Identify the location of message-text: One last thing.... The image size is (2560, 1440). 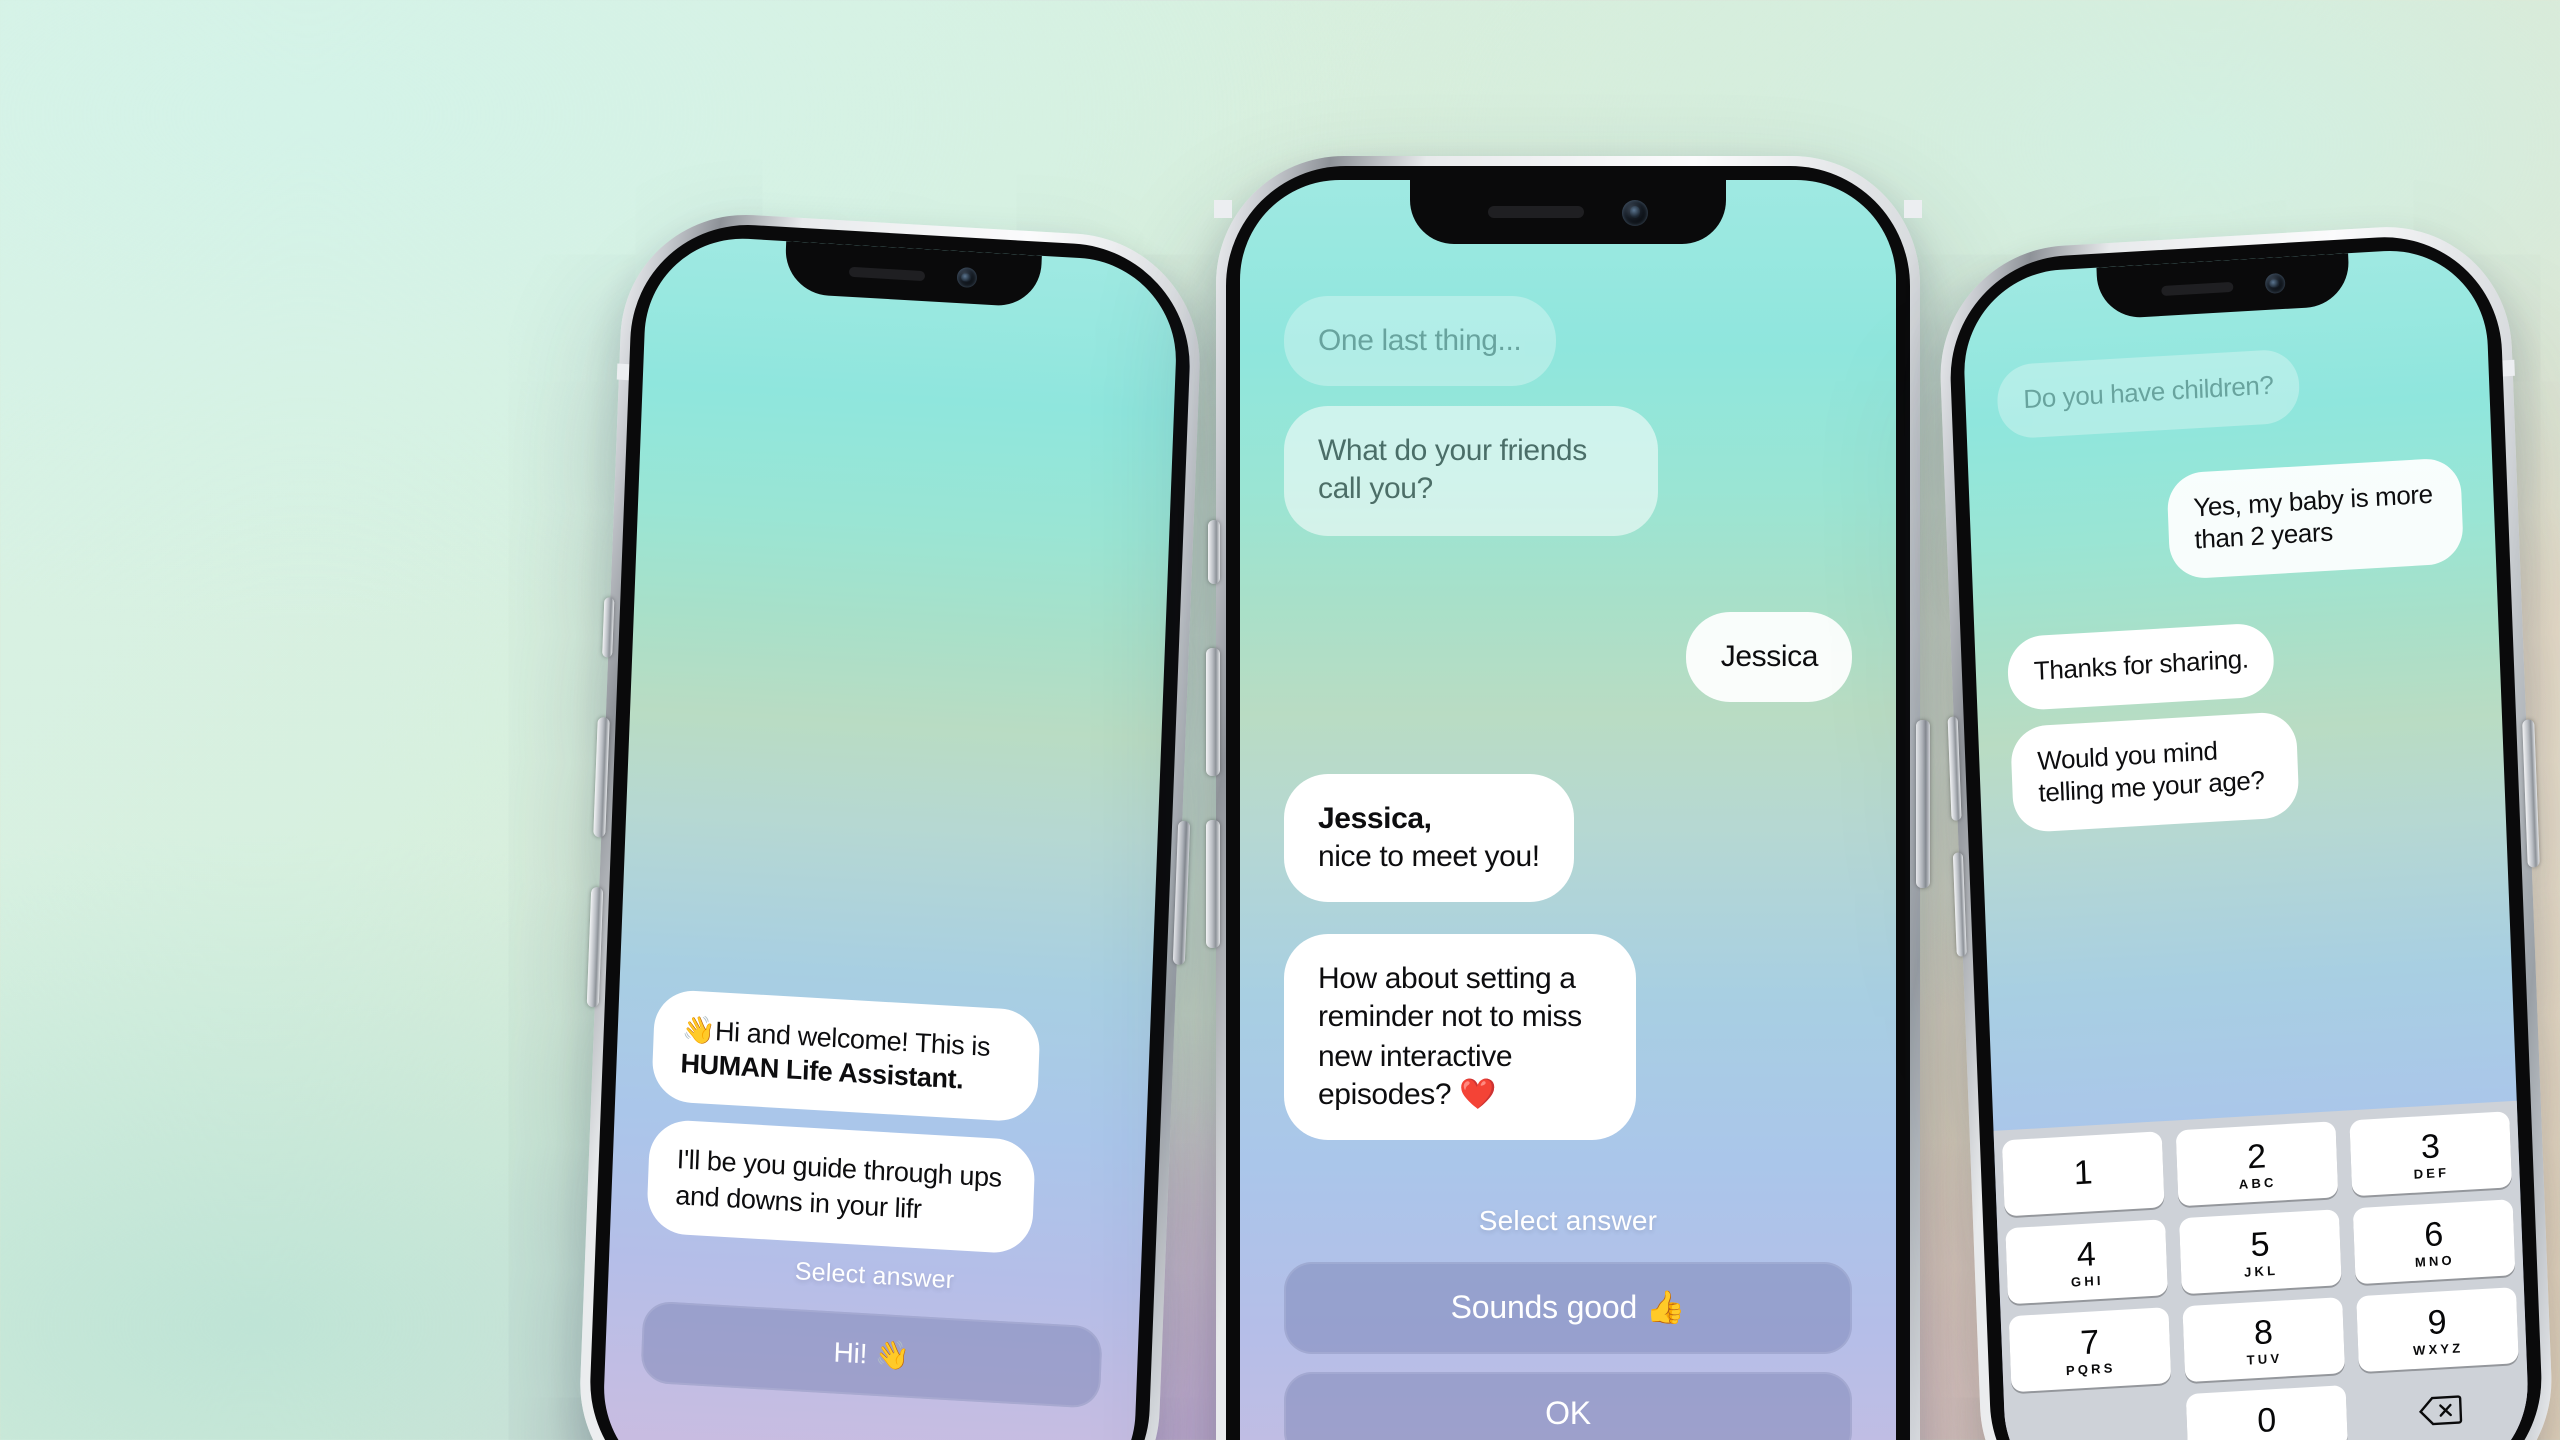
(1420, 341).